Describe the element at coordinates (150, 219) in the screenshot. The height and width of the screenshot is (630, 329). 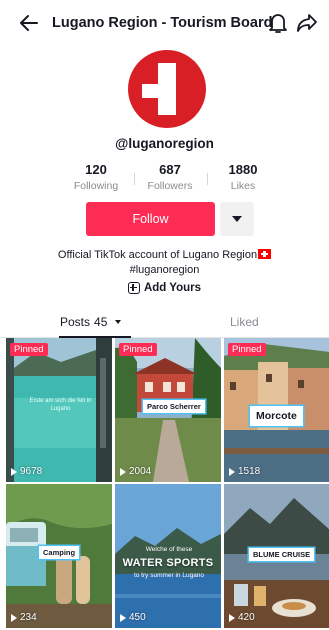
I see `follow-button: Follow` at that location.